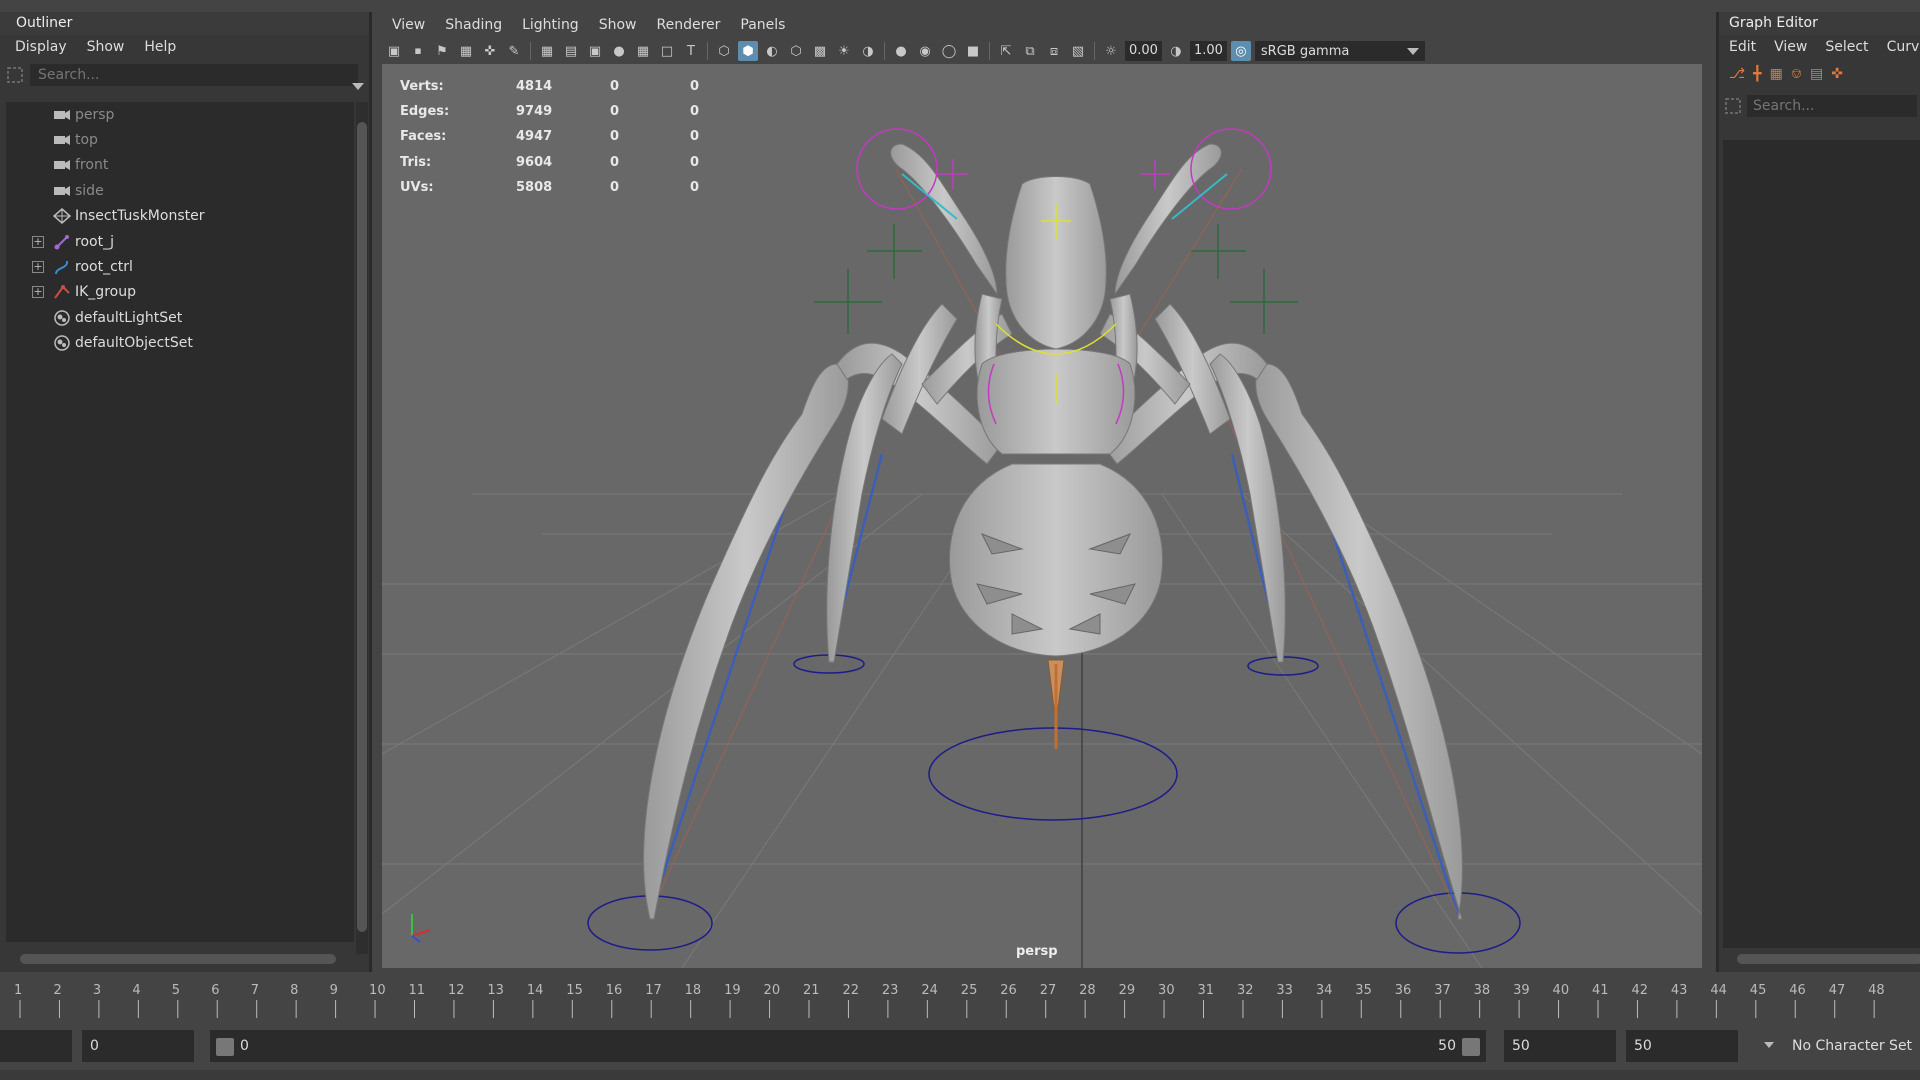 The height and width of the screenshot is (1080, 1920). Describe the element at coordinates (160, 47) in the screenshot. I see `outliner-menu-help: Help` at that location.